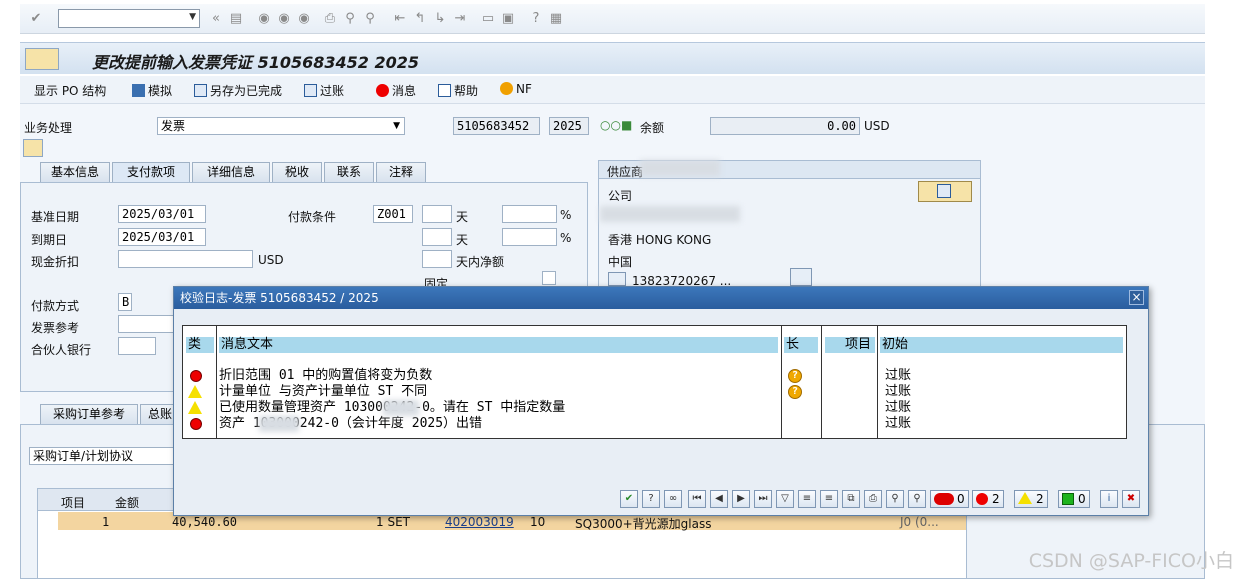 This screenshot has height=579, width=1240. Describe the element at coordinates (697, 499) in the screenshot. I see `first-icon: ⏮` at that location.